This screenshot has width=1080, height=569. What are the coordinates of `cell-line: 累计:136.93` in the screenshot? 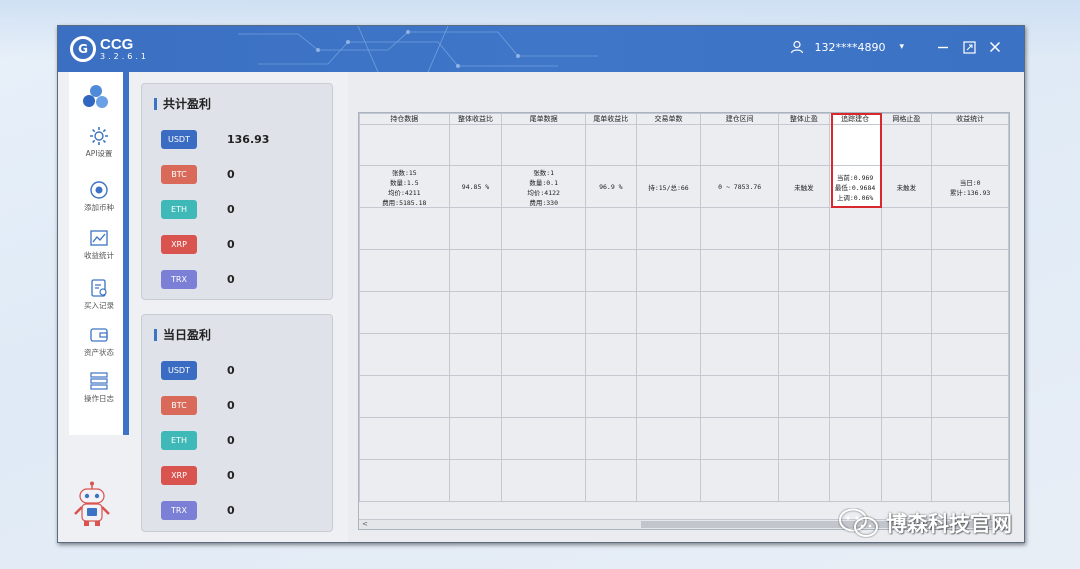 It's located at (970, 192).